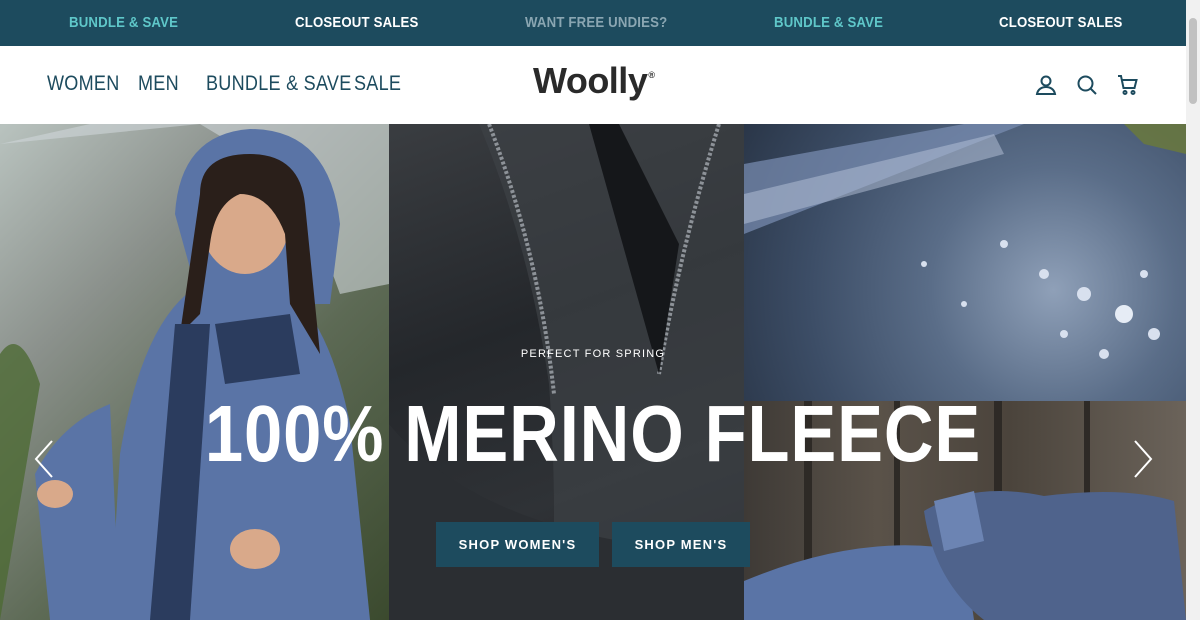 This screenshot has width=1200, height=620. Describe the element at coordinates (651, 75) in the screenshot. I see `logo-registered-mark: ®` at that location.